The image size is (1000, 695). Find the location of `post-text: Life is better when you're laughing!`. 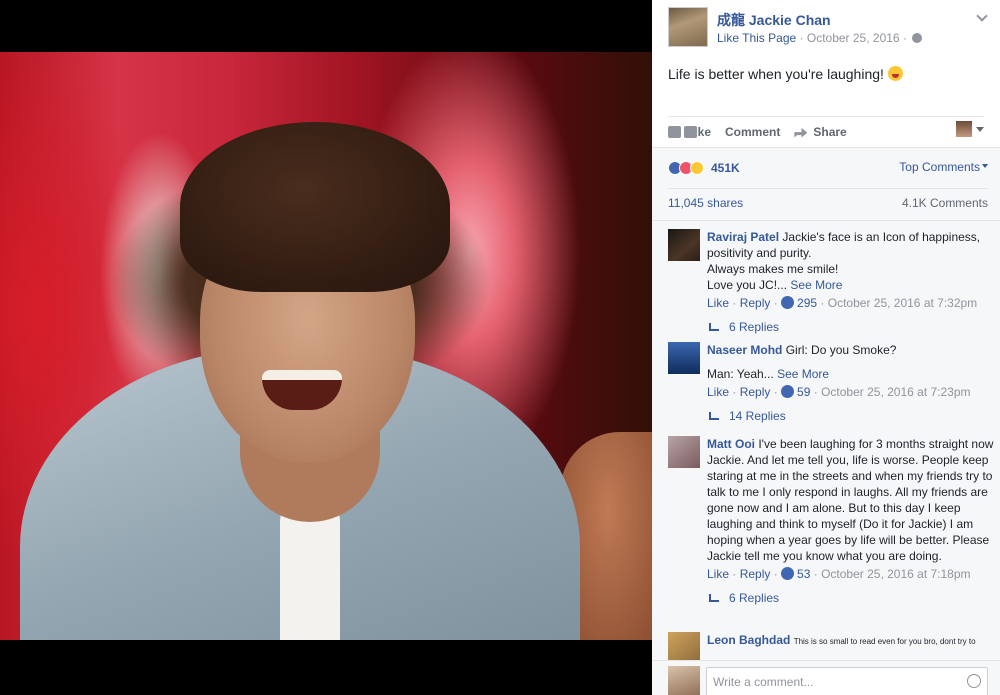

post-text: Life is better when you're laughing! is located at coordinates (785, 74).